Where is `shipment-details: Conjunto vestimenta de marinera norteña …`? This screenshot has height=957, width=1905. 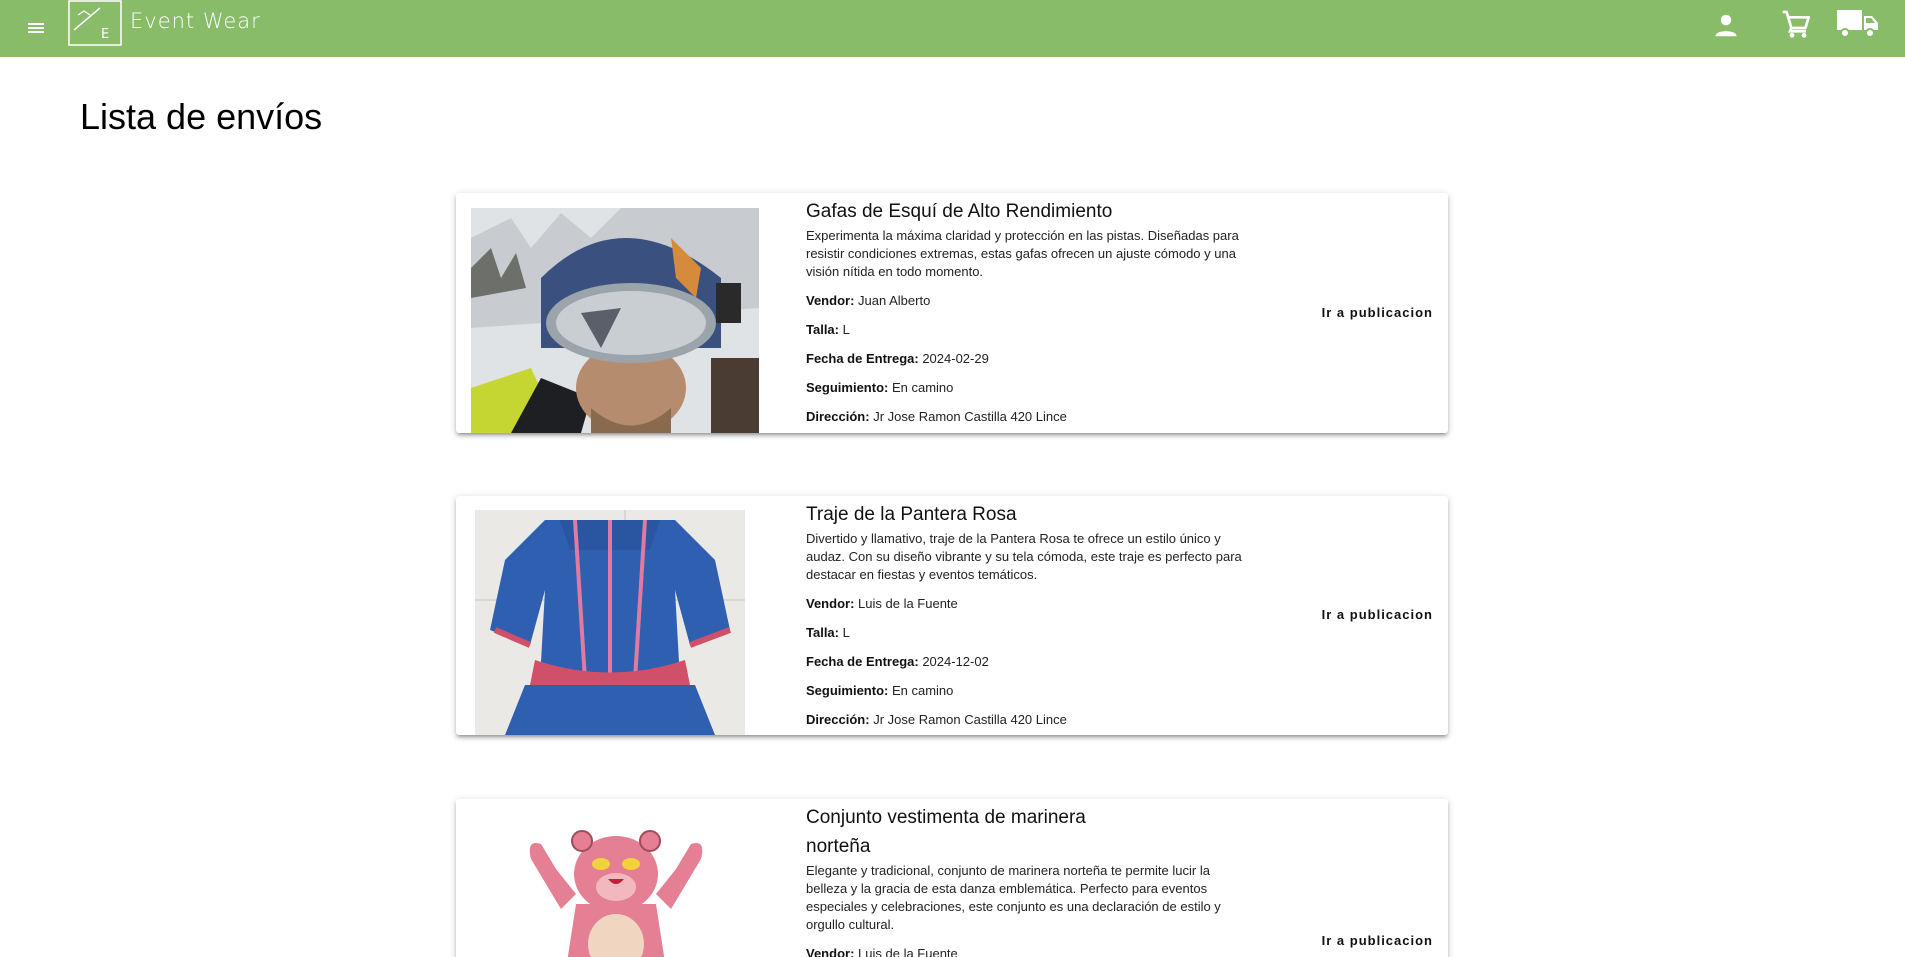
shipment-details: Conjunto vestimenta de marinera norteña … is located at coordinates (1036, 878).